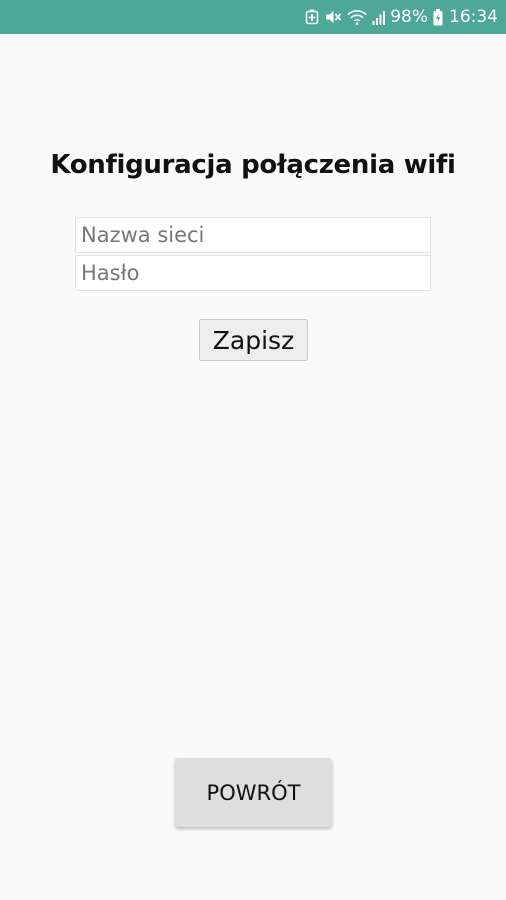  What do you see at coordinates (438, 17) in the screenshot?
I see `battery-charging-icon` at bounding box center [438, 17].